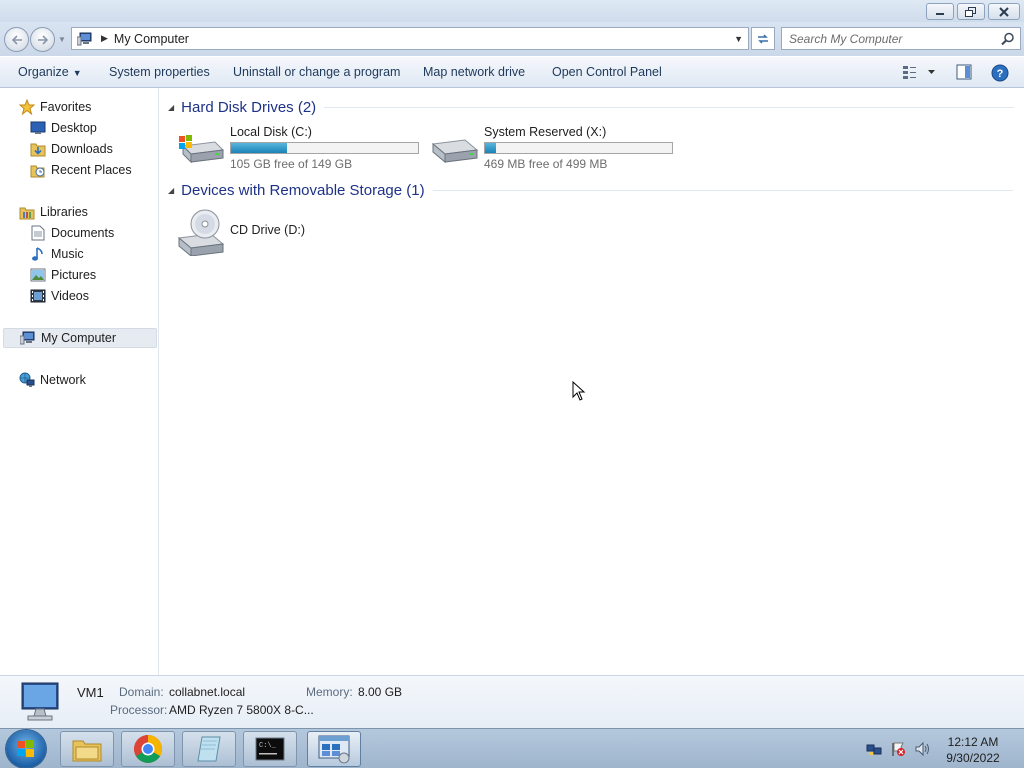 This screenshot has height=768, width=1024. I want to click on desktop-icon, so click(38, 128).